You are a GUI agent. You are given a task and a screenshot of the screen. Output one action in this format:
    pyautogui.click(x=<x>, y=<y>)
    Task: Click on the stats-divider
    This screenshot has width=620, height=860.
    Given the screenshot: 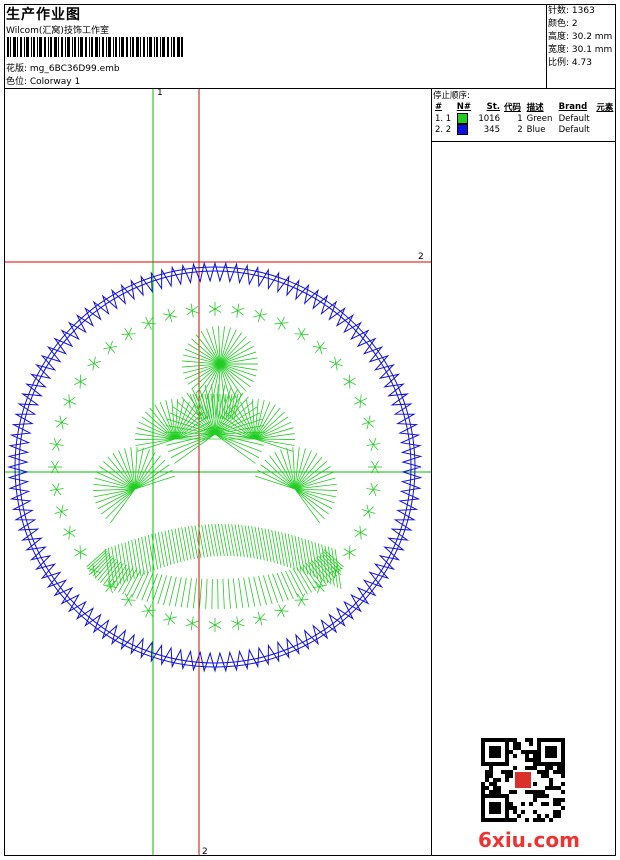 What is the action you would take?
    pyautogui.click(x=546, y=46)
    